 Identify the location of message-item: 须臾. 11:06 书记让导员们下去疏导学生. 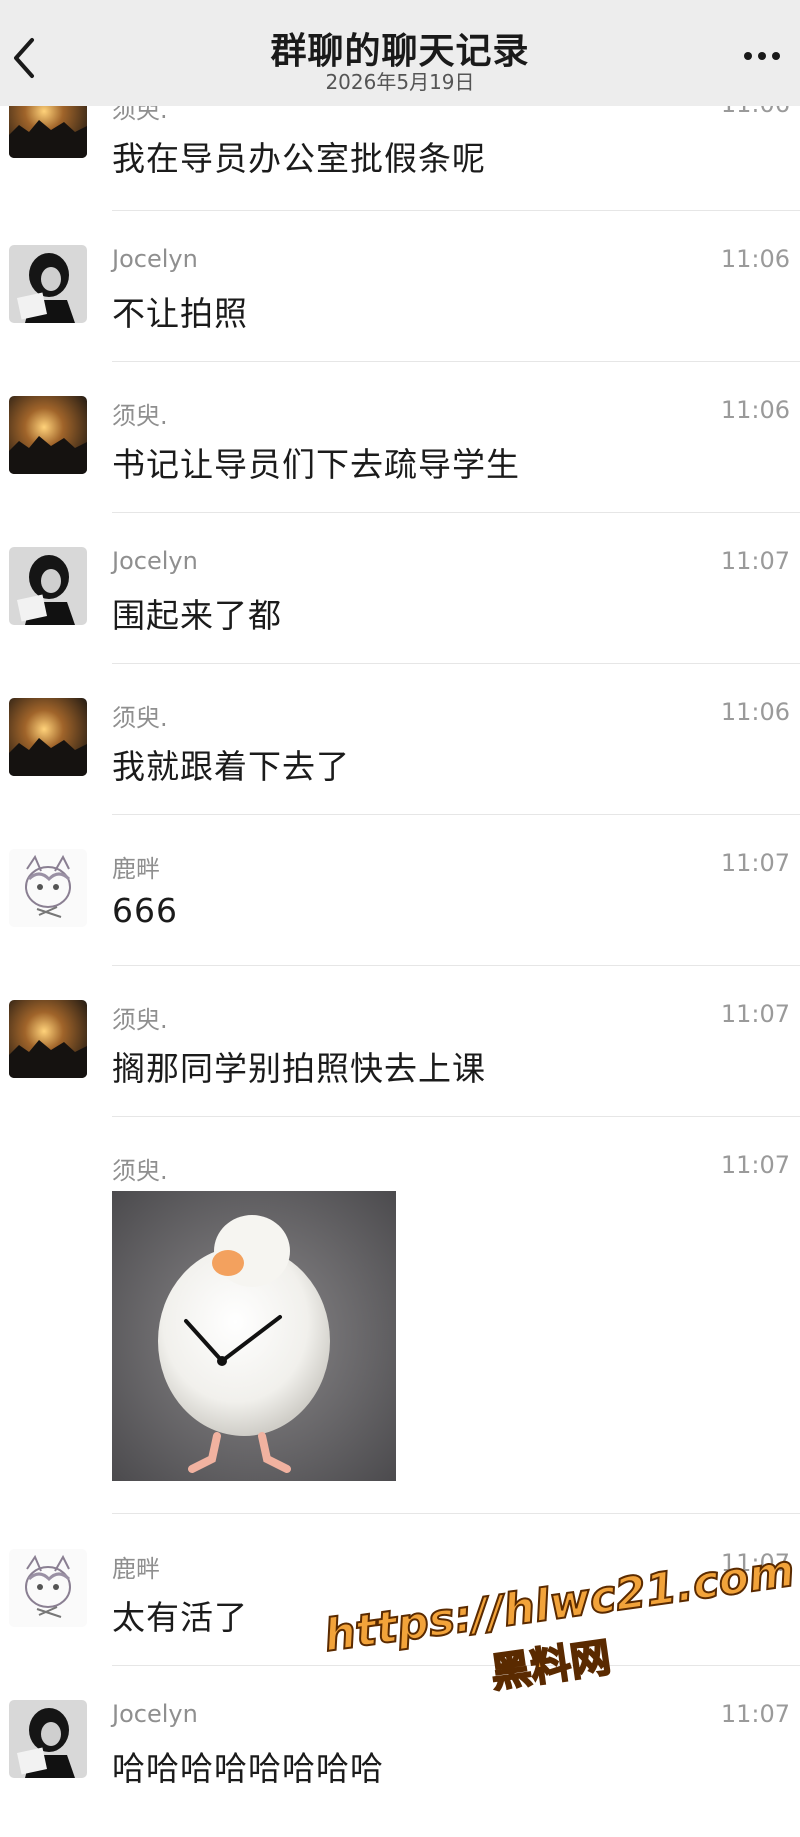
(400, 457).